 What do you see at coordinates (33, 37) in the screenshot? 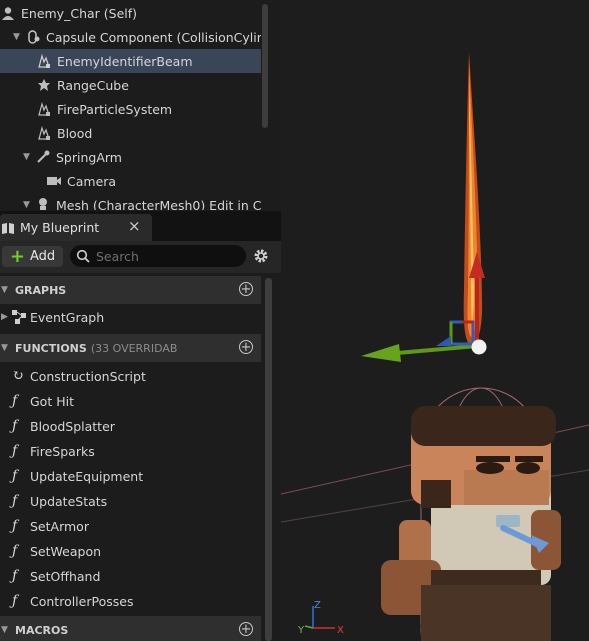
I see `capsule-component-icon` at bounding box center [33, 37].